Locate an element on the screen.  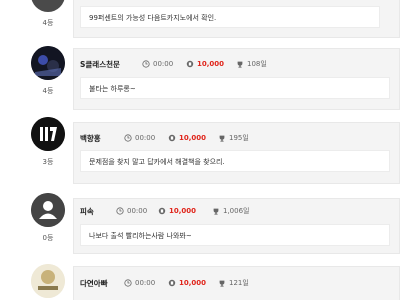
comment-meta: 다연아빠 00:00 10,000 121일 is located at coordinates (230, 283).